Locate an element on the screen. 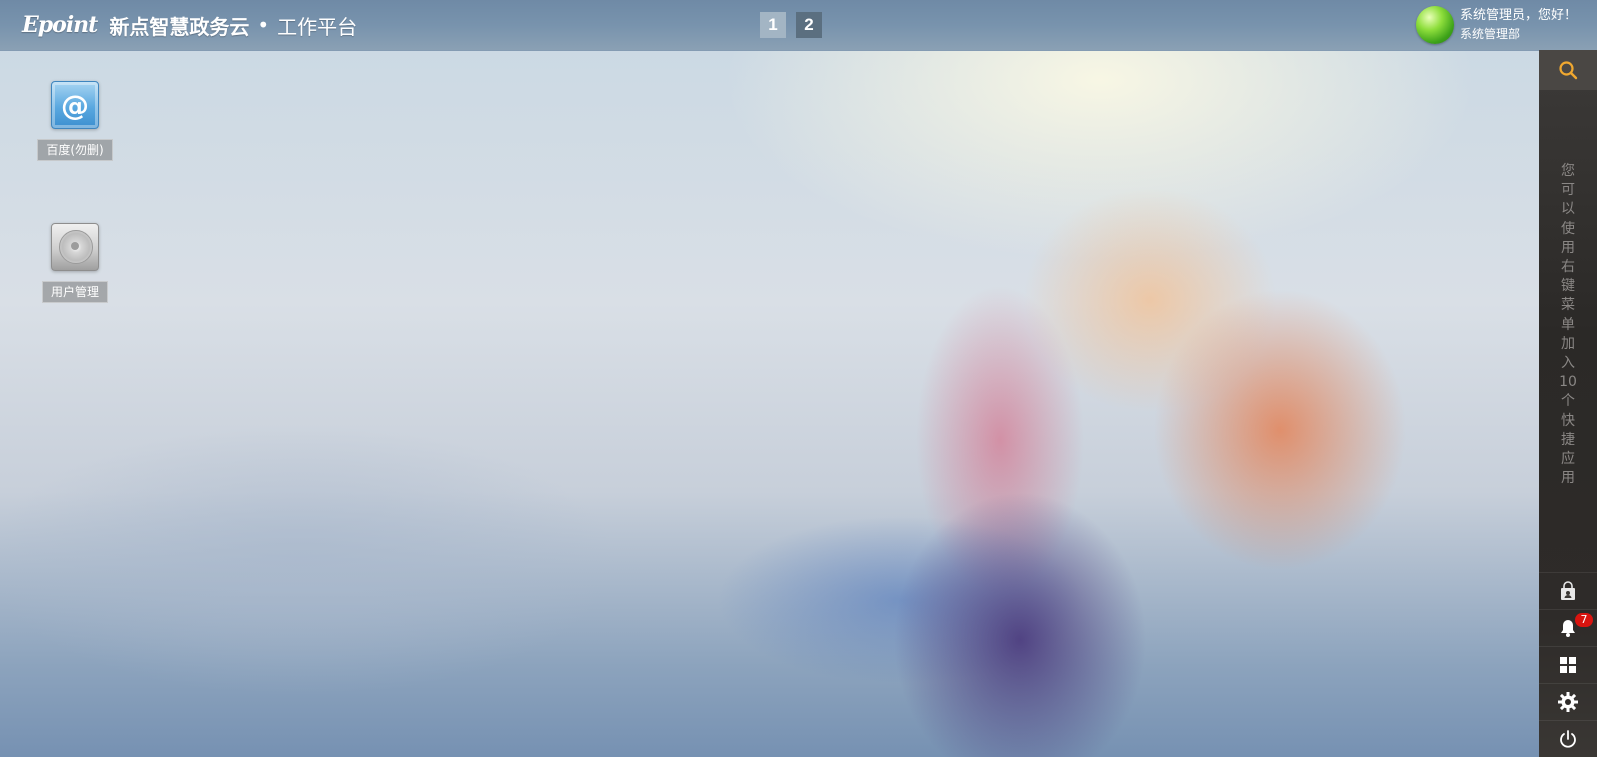 The width and height of the screenshot is (1597, 757). shopping-bag-icon is located at coordinates (1568, 590).